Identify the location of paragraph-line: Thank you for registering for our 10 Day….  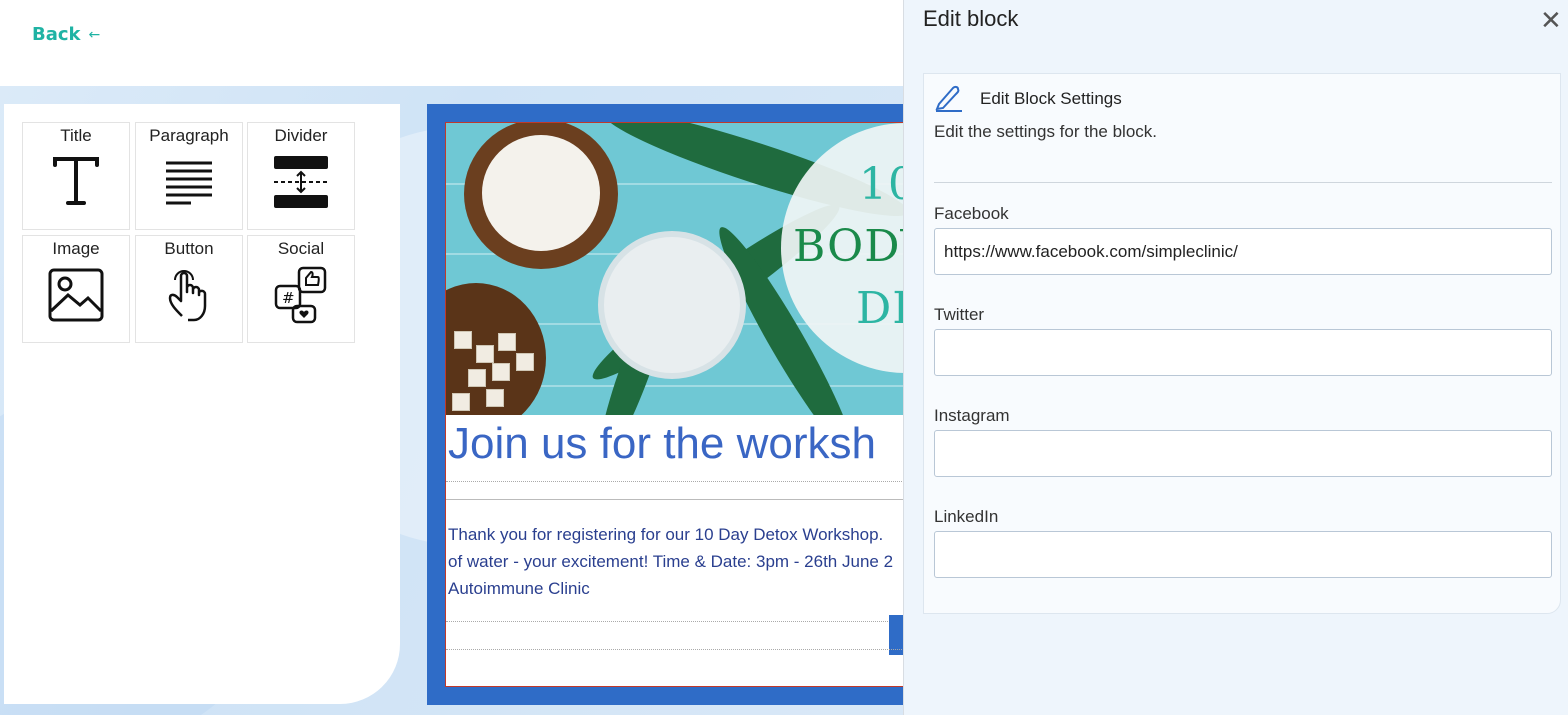
(666, 534).